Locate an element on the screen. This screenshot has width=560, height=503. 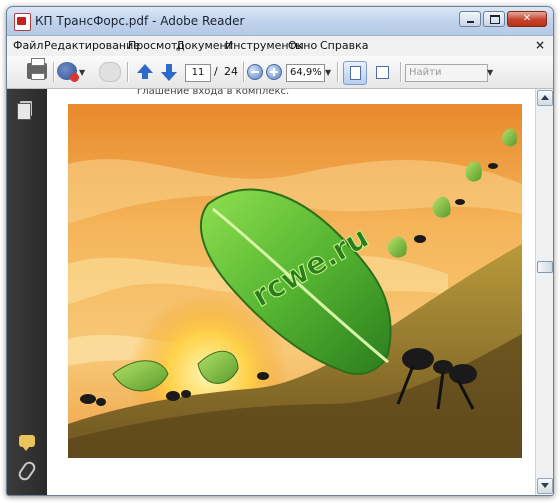
close-document-icon: × is located at coordinates (540, 45).